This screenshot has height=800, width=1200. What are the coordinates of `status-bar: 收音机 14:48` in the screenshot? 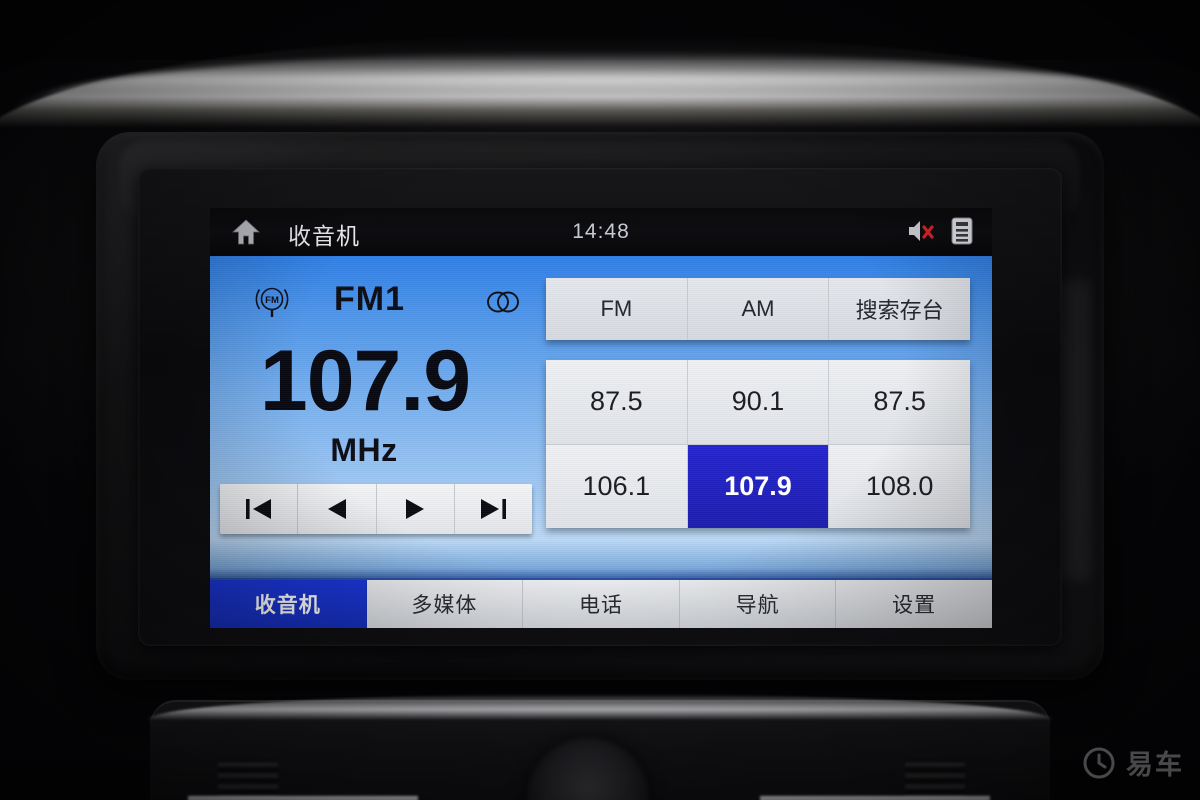 It's located at (601, 232).